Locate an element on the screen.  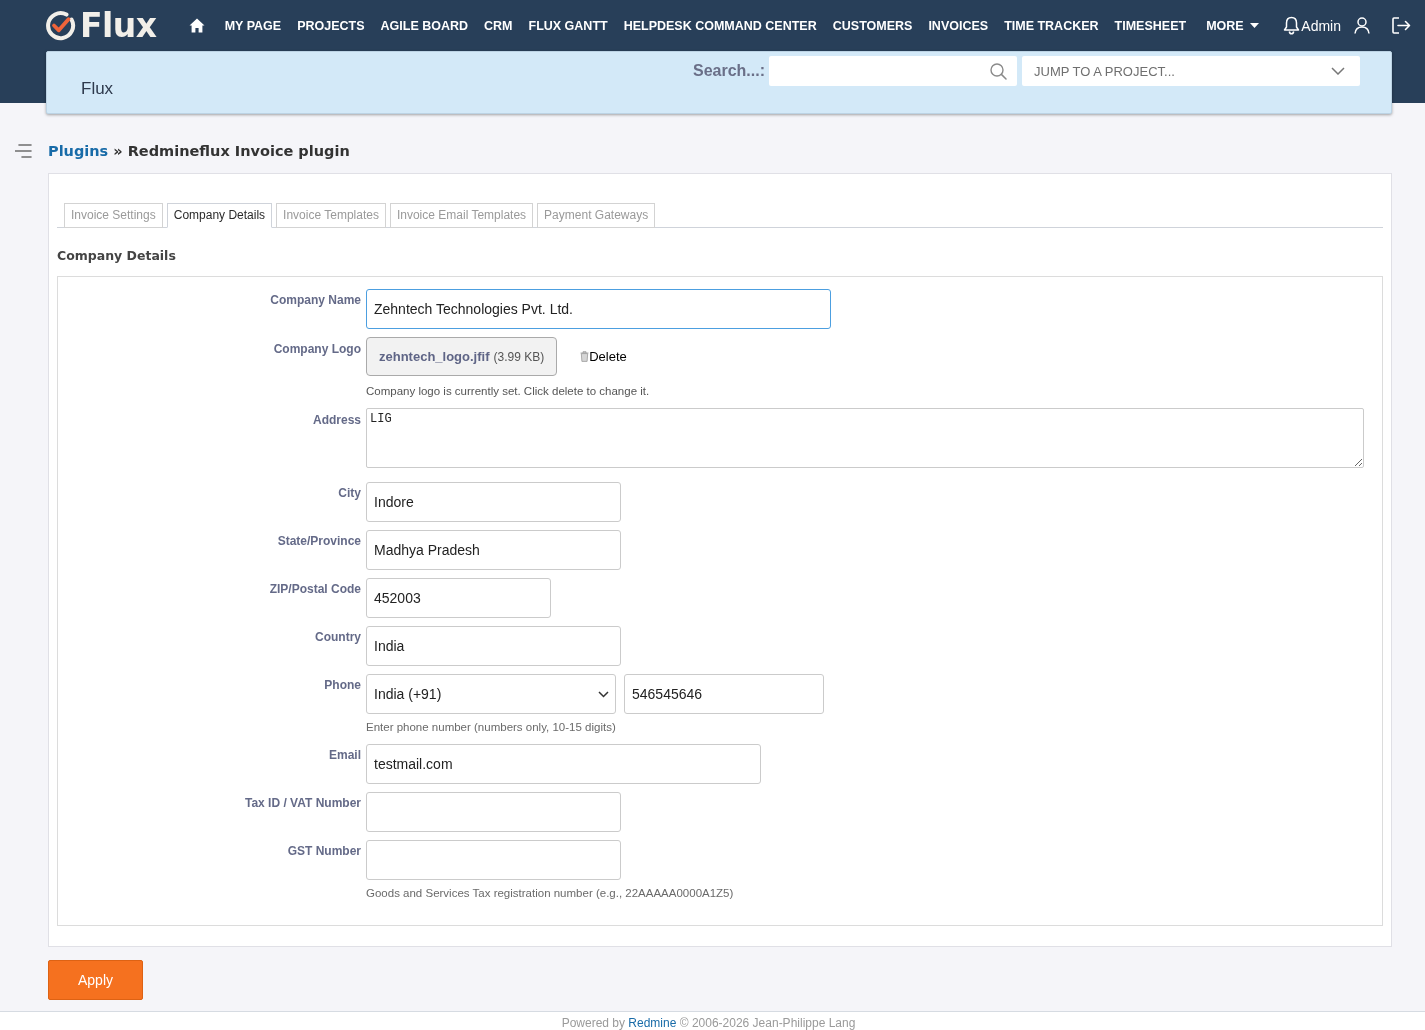
checkmark-circle-icon is located at coordinates (60, 25).